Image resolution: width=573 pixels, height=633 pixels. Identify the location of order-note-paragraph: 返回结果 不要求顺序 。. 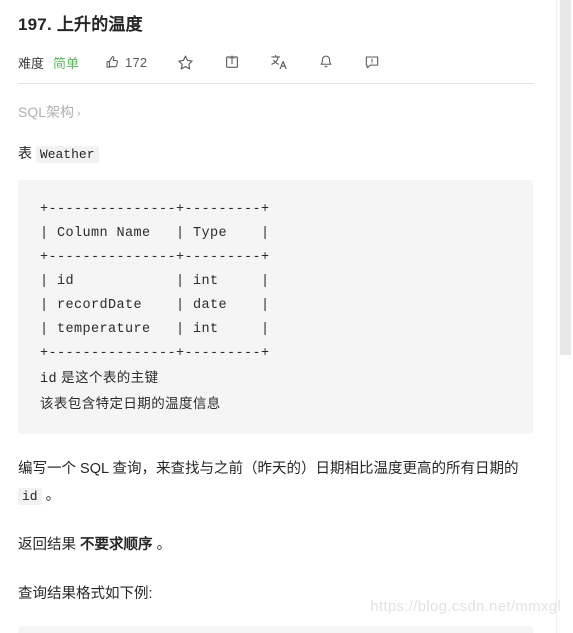
(276, 545).